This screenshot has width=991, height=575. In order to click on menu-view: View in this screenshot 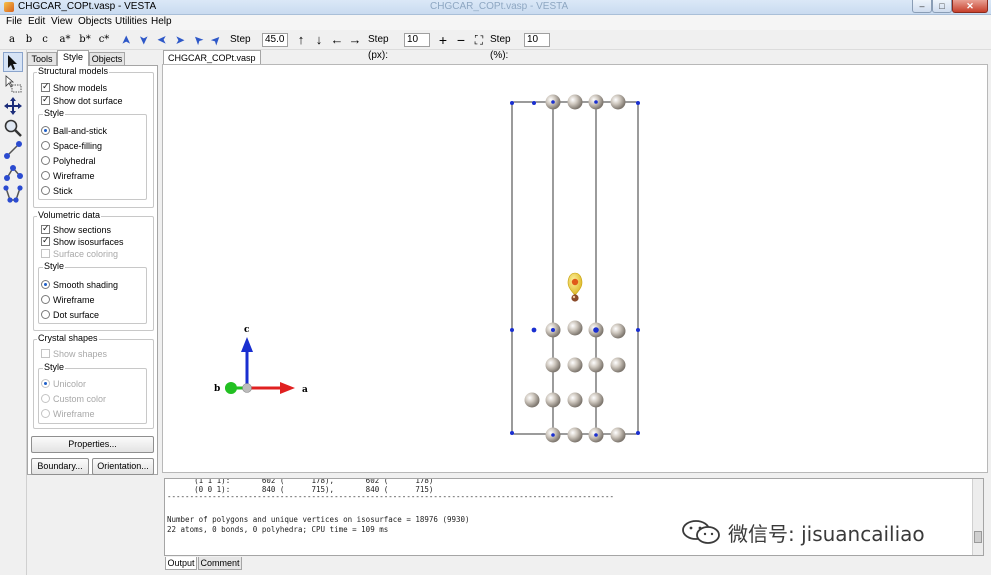, I will do `click(62, 21)`.